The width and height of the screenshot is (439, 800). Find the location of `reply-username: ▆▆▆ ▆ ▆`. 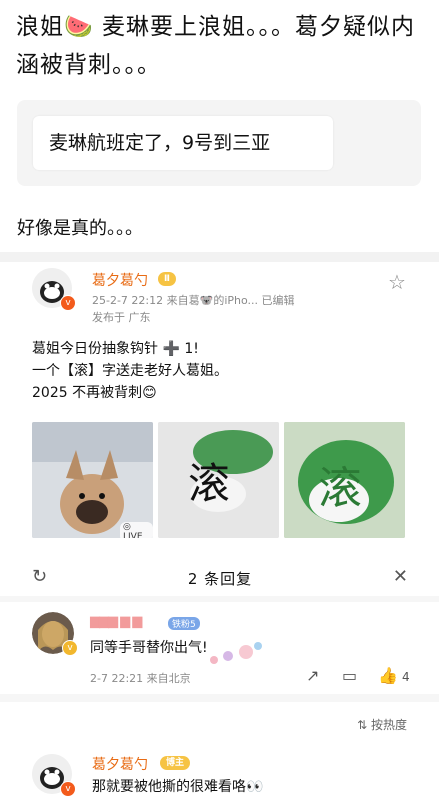

reply-username: ▆▆▆ ▆ ▆ is located at coordinates (116, 621).